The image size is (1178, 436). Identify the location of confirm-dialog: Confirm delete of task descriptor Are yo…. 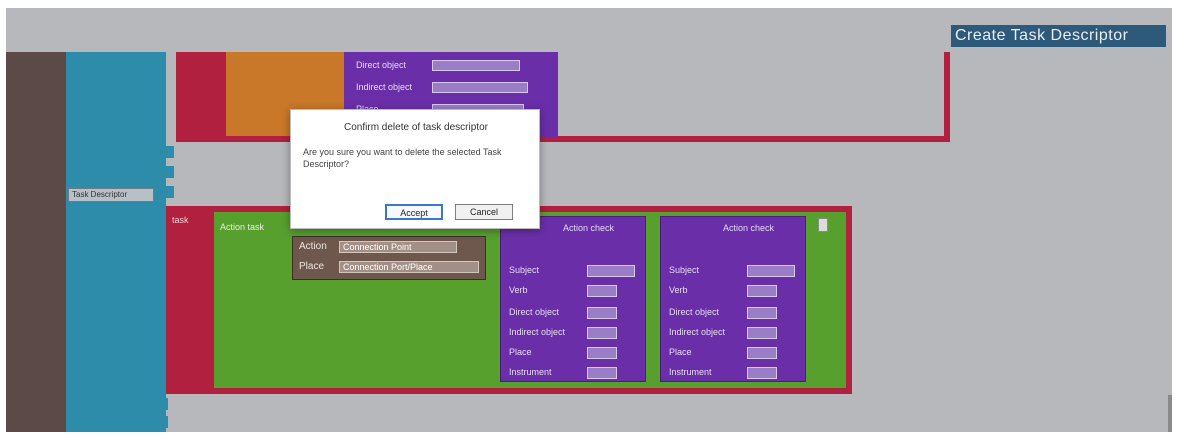
(415, 169).